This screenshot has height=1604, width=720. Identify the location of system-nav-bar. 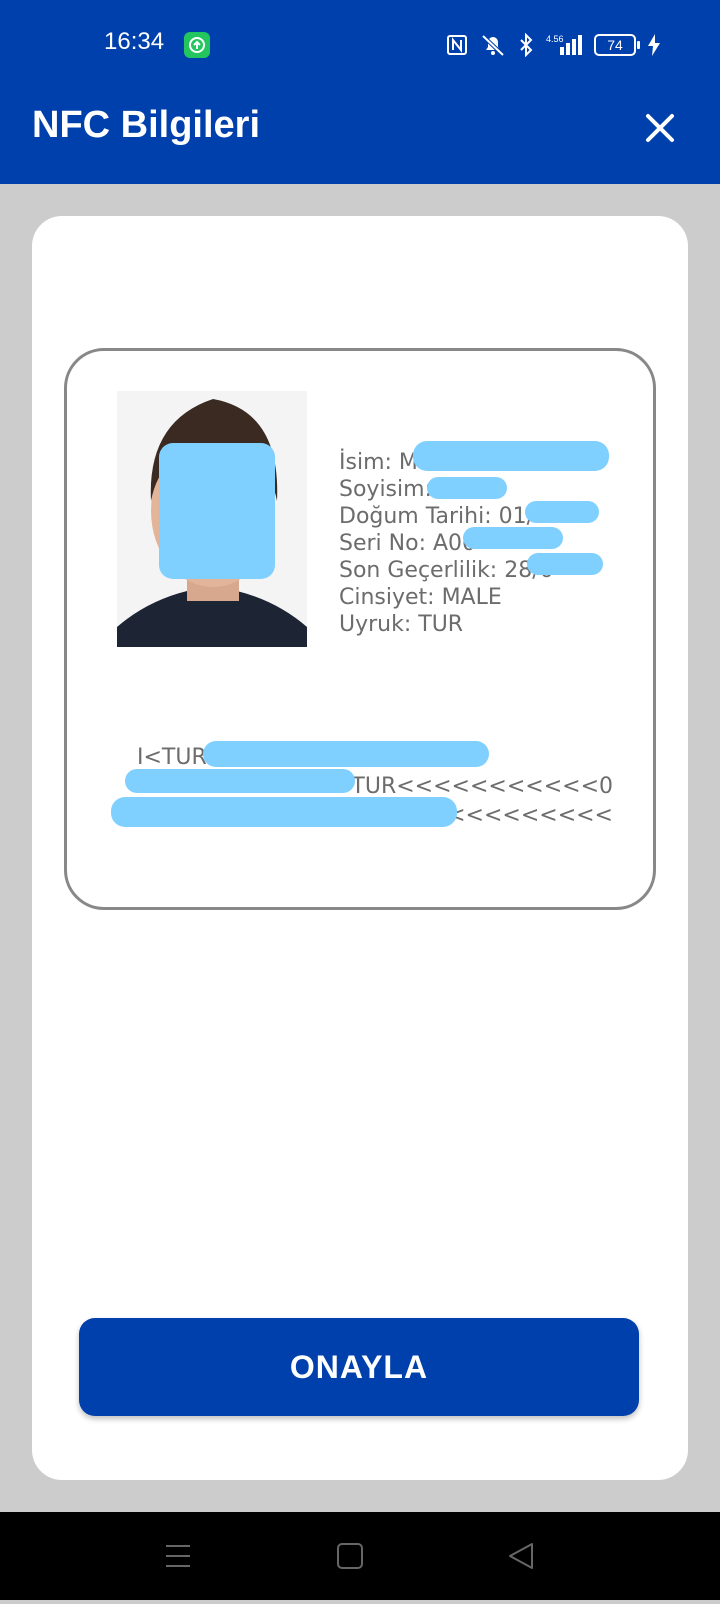
(360, 1556).